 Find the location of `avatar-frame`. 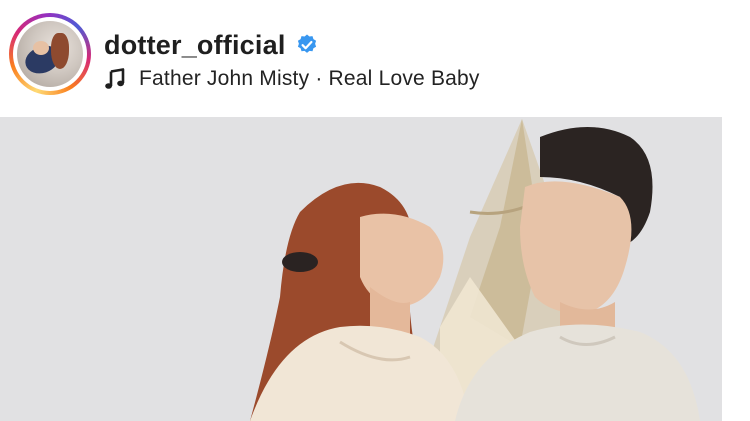

avatar-frame is located at coordinates (50, 54).